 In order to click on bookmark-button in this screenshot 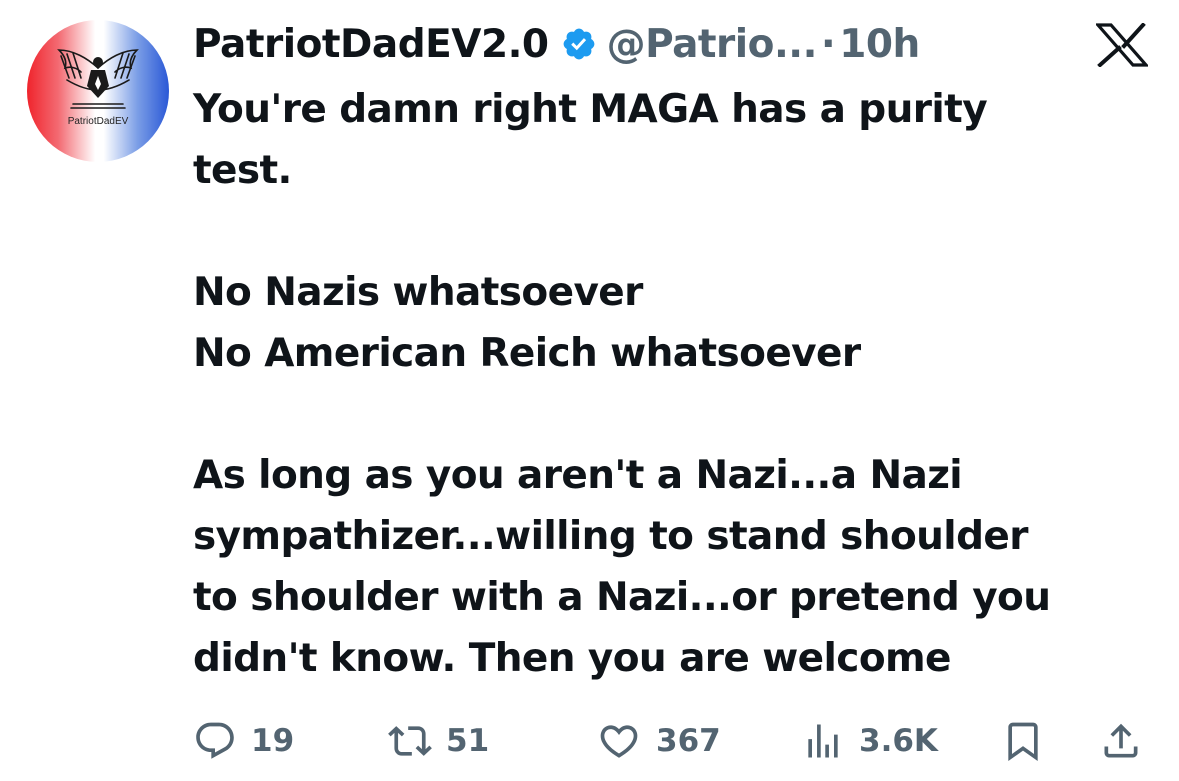, I will do `click(1023, 741)`.